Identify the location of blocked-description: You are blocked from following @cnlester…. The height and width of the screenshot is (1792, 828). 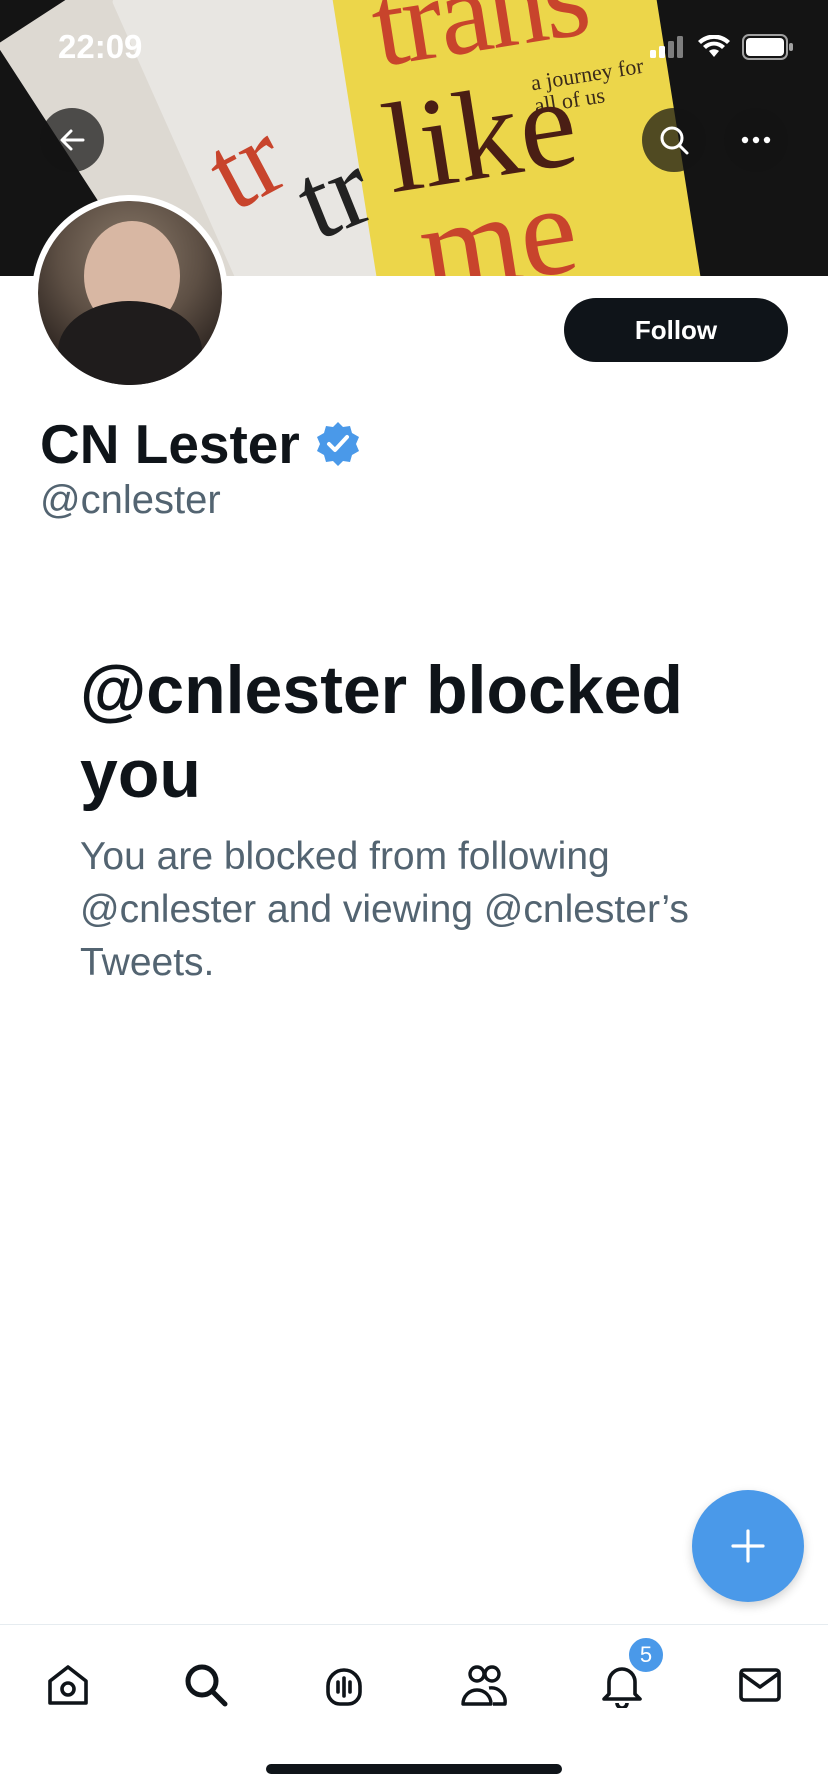
(384, 909).